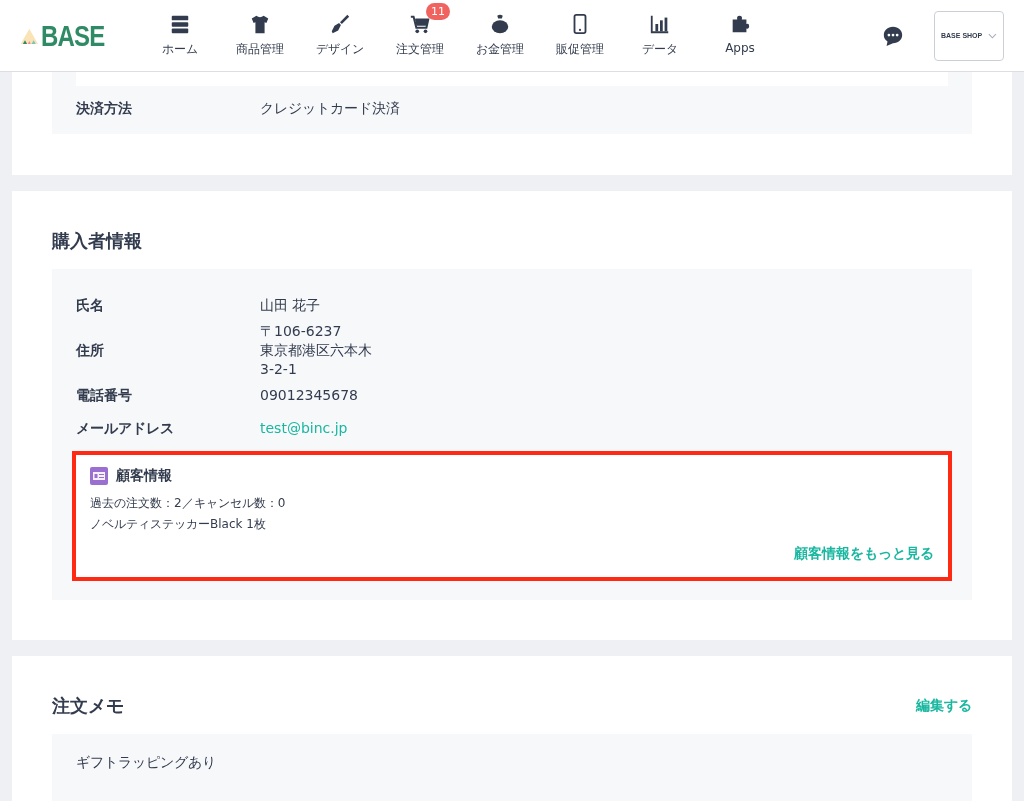  I want to click on nav-item: ホーム, so click(180, 35).